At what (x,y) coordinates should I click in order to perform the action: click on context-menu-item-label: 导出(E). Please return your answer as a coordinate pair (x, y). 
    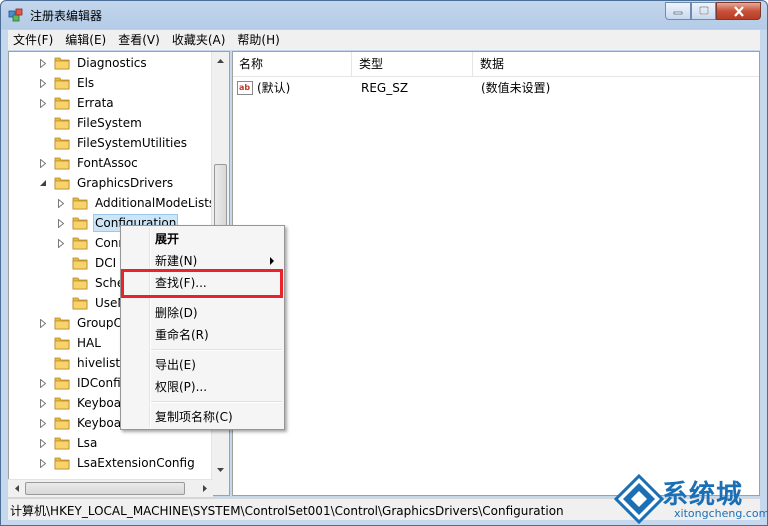
    Looking at the image, I should click on (175, 365).